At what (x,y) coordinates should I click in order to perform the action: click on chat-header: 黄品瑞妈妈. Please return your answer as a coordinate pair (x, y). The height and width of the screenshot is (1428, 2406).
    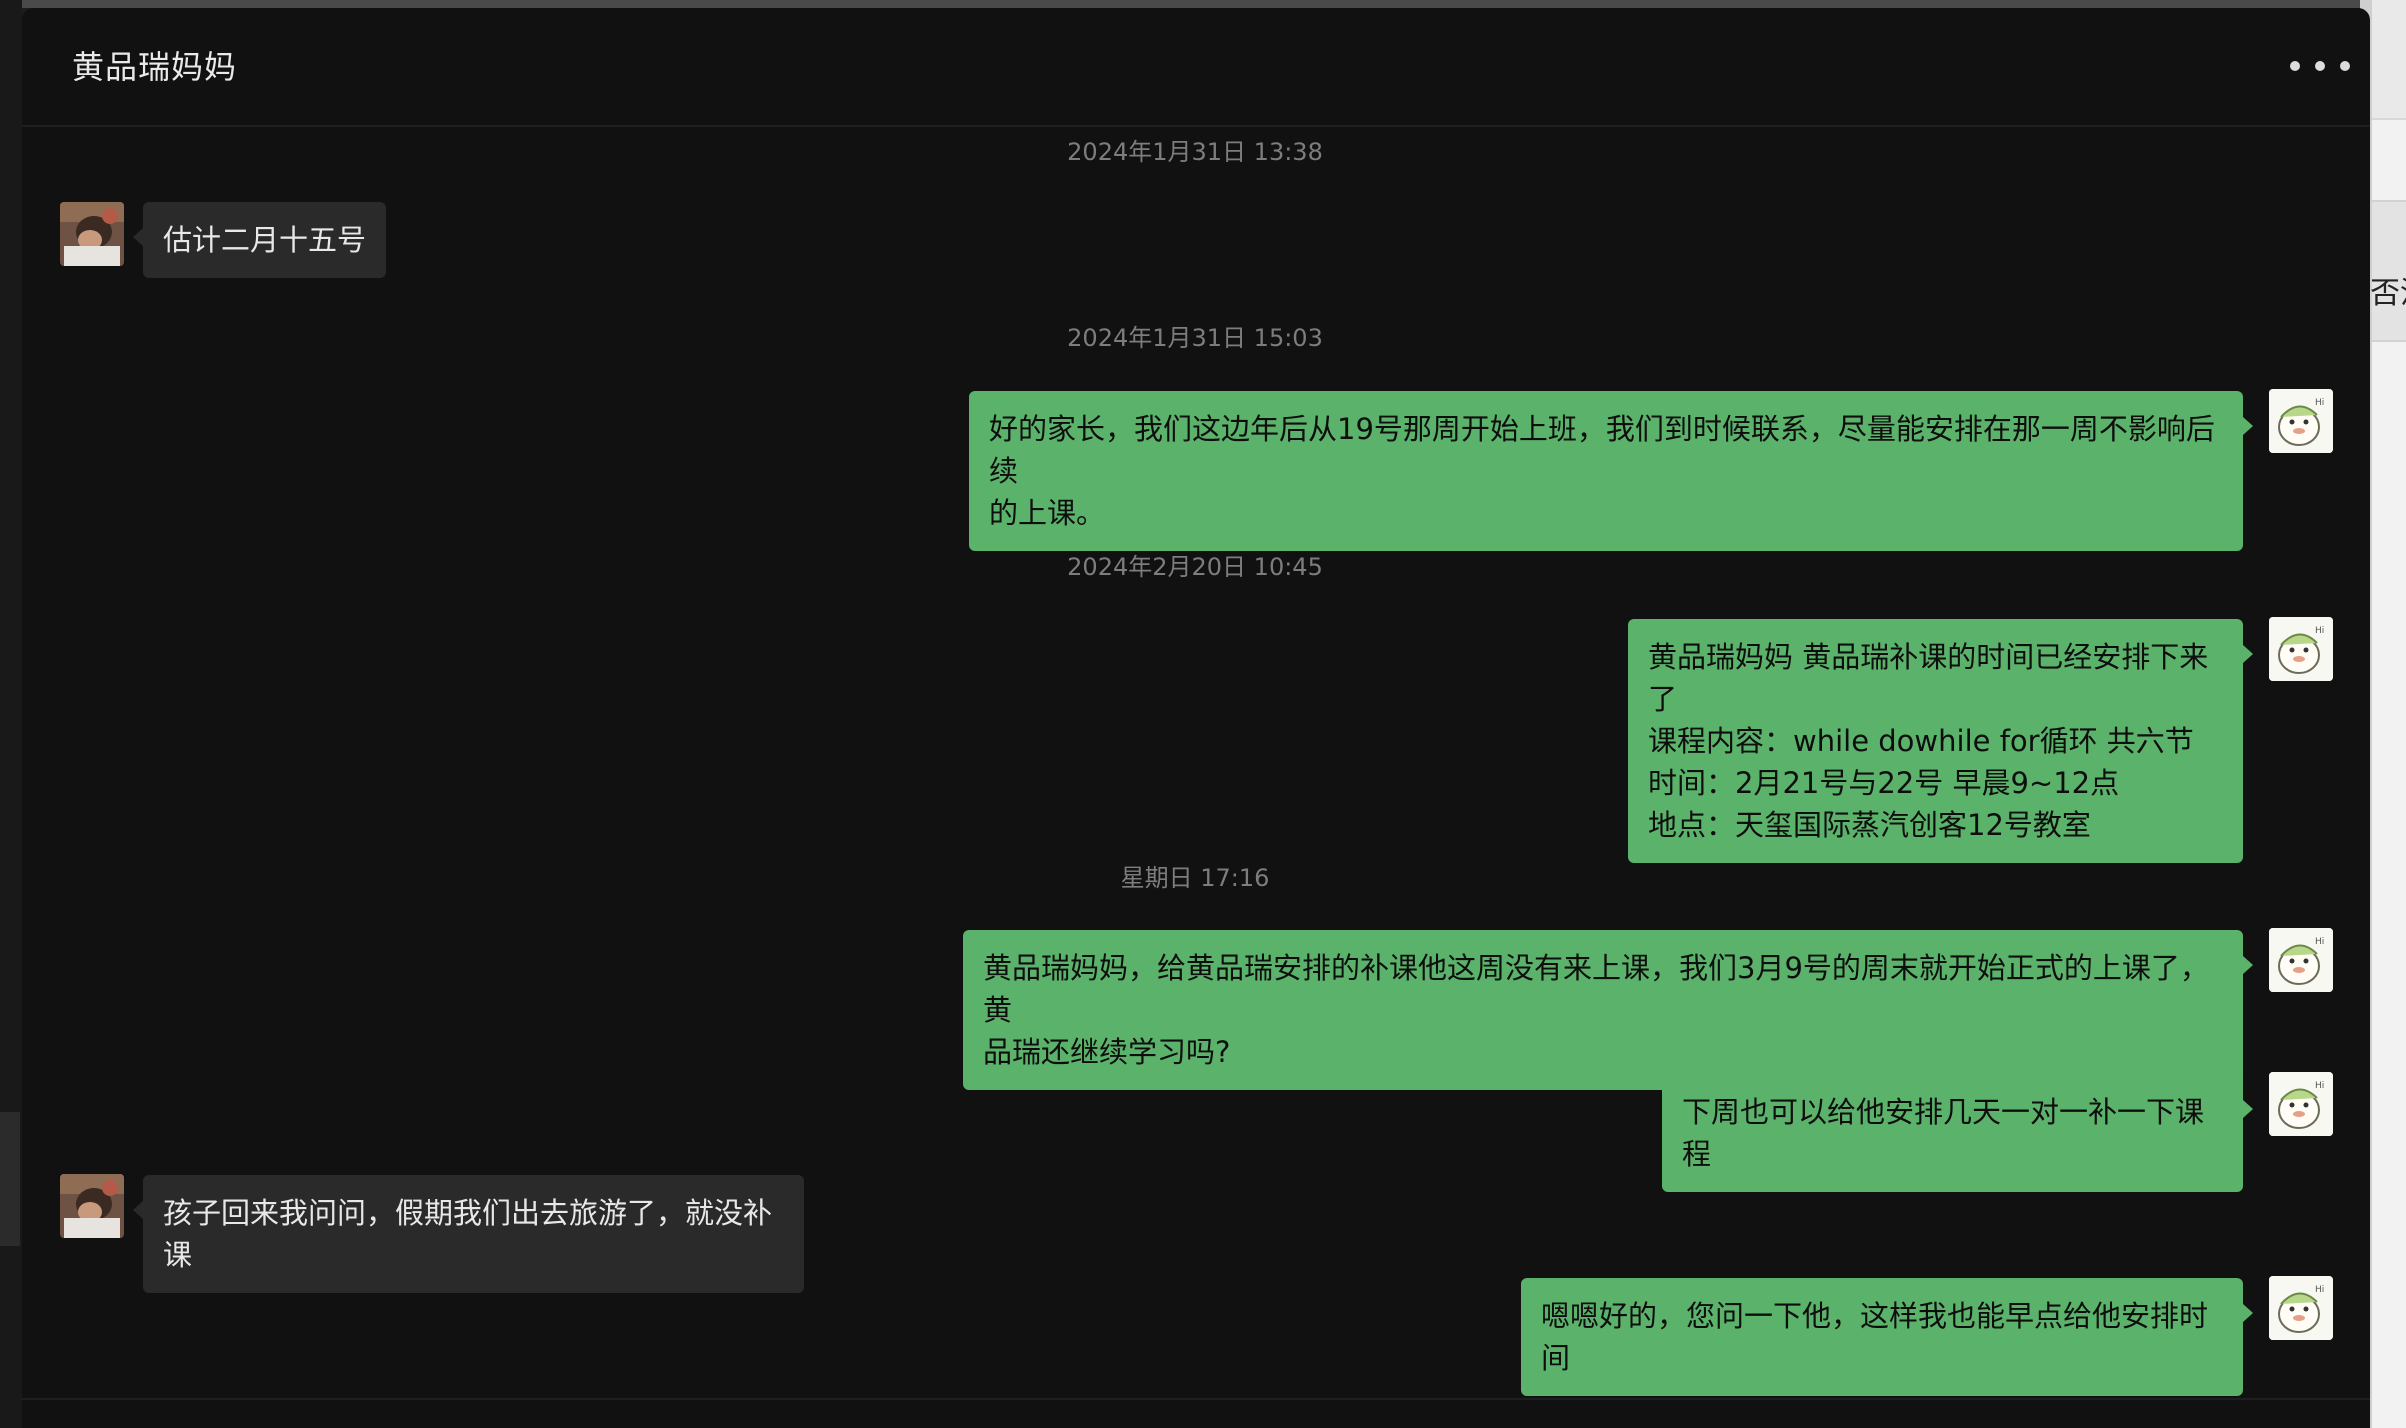
    Looking at the image, I should click on (1196, 67).